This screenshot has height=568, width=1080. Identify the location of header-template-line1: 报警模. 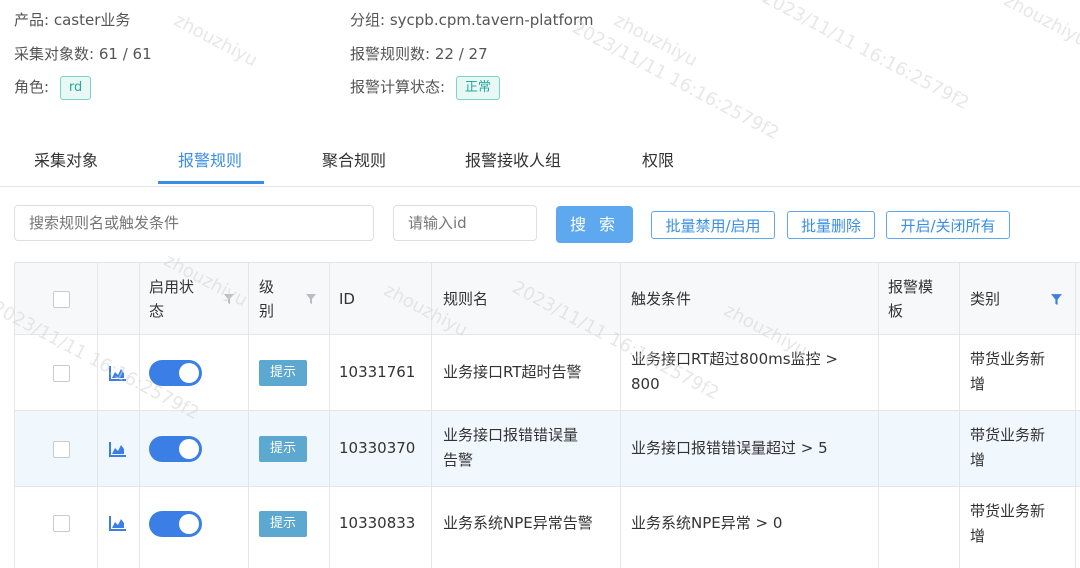
(911, 287).